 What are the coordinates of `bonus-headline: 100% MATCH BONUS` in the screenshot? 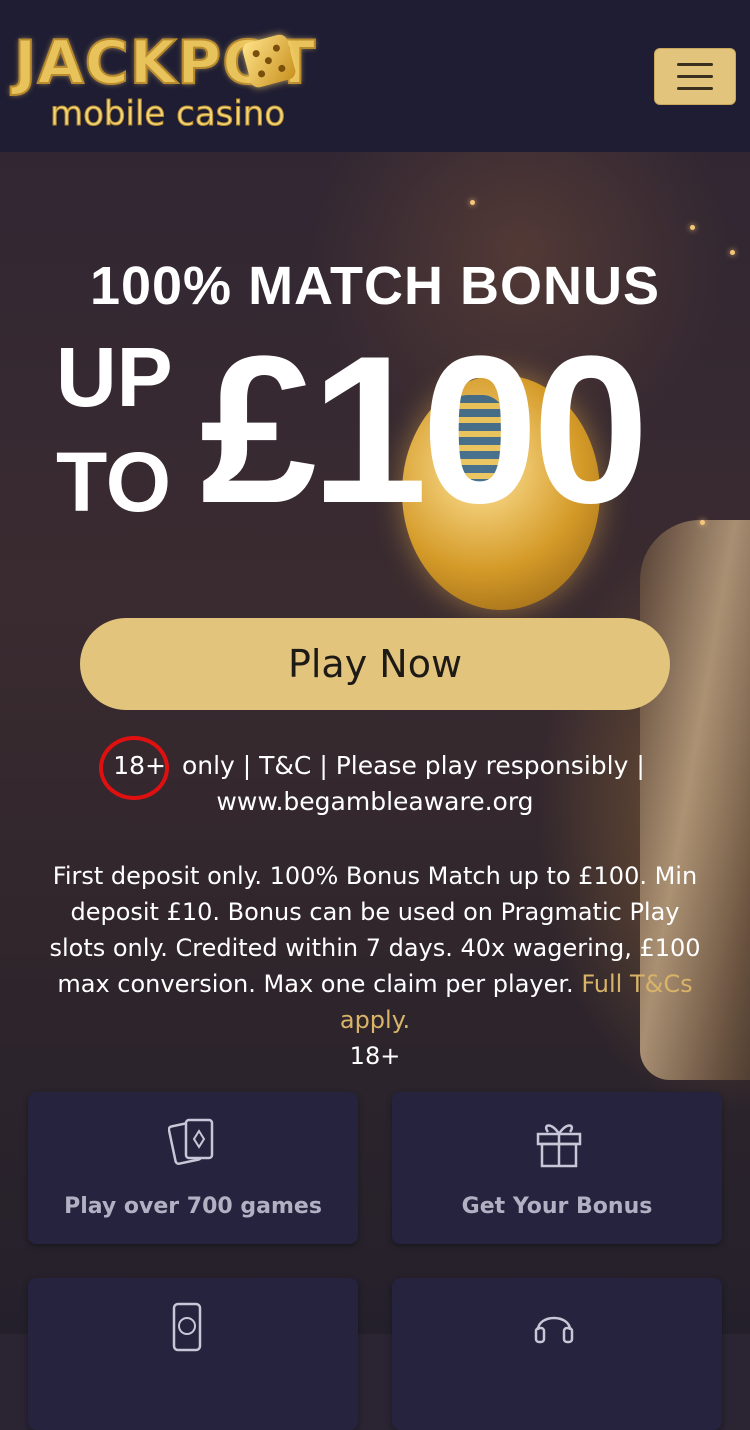 It's located at (375, 286).